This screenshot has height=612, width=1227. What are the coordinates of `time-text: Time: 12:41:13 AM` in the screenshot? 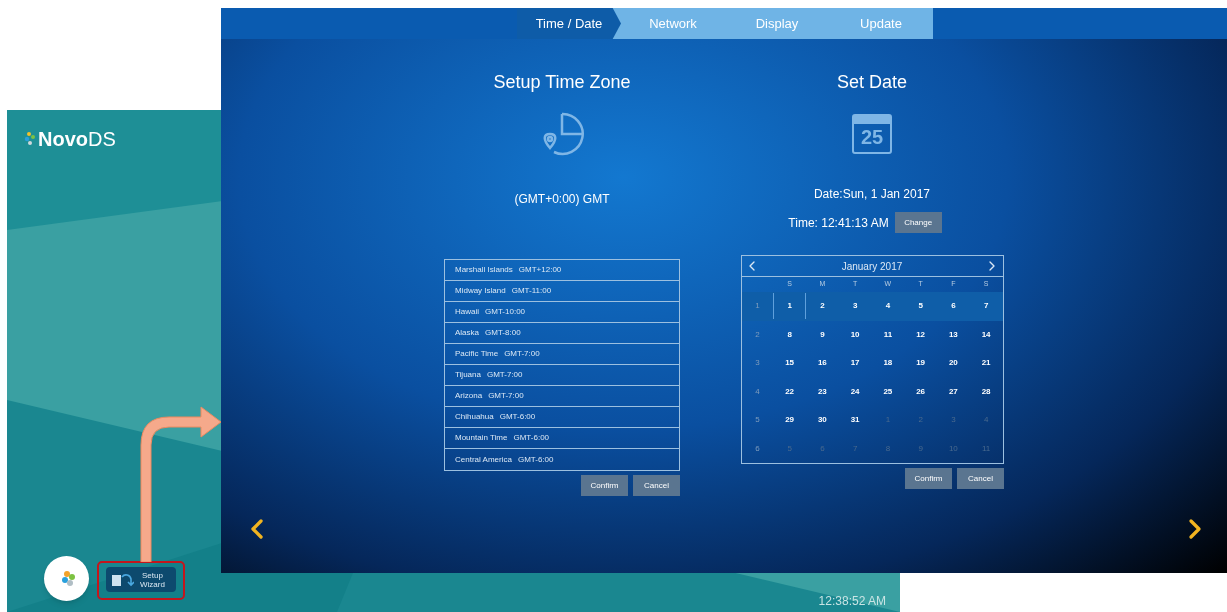 It's located at (838, 223).